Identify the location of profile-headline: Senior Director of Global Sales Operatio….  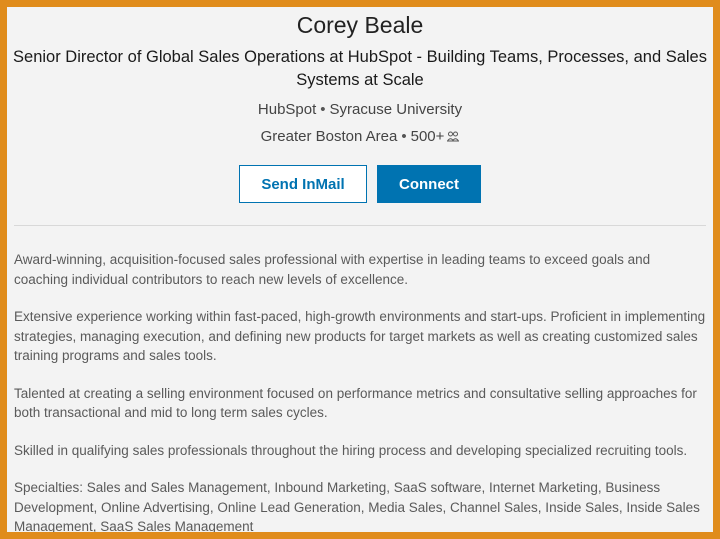
(360, 68).